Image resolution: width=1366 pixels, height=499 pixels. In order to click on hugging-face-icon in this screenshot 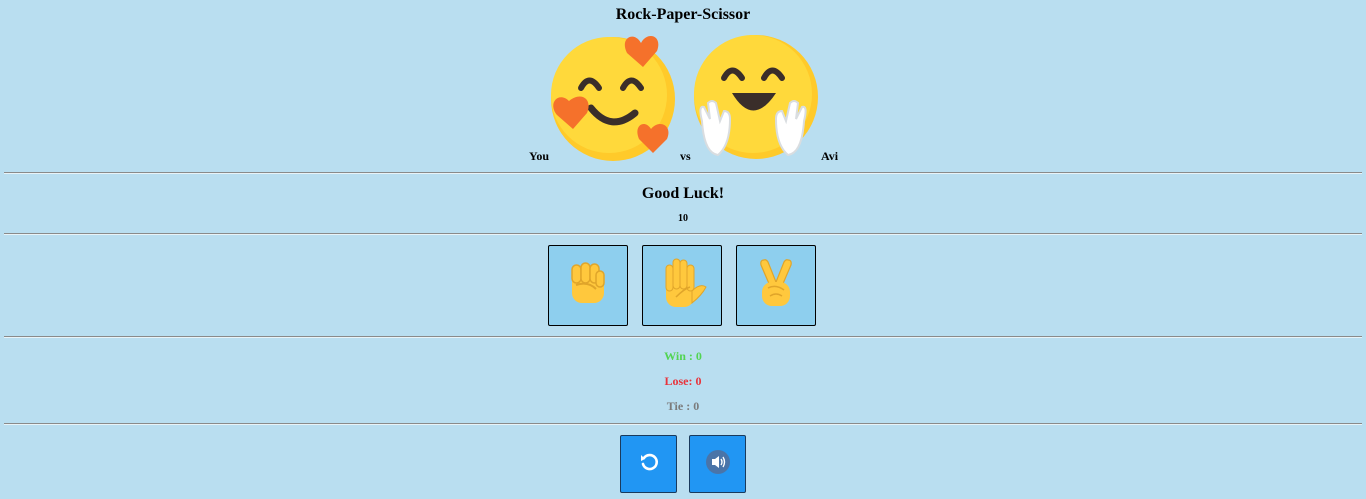, I will do `click(755, 100)`.